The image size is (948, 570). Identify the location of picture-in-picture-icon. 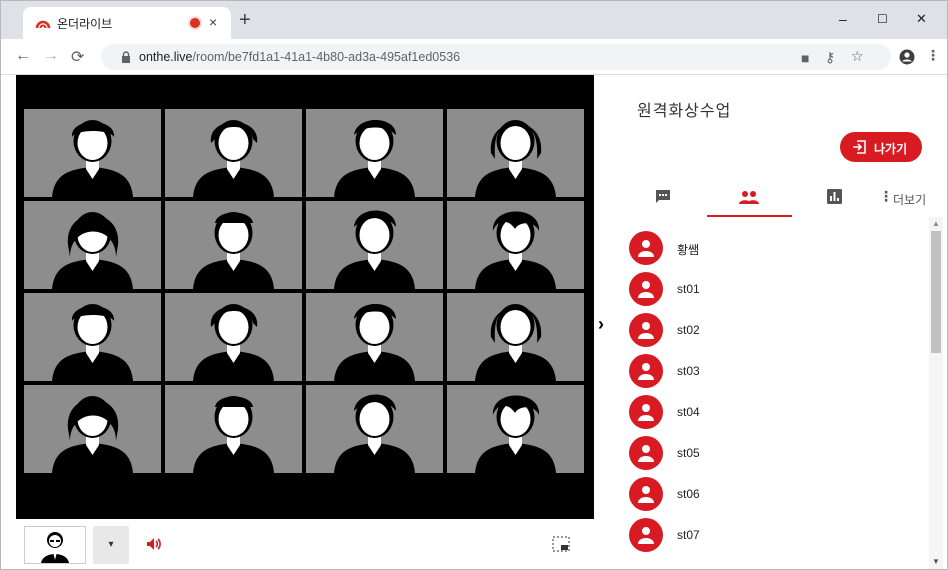
(561, 544).